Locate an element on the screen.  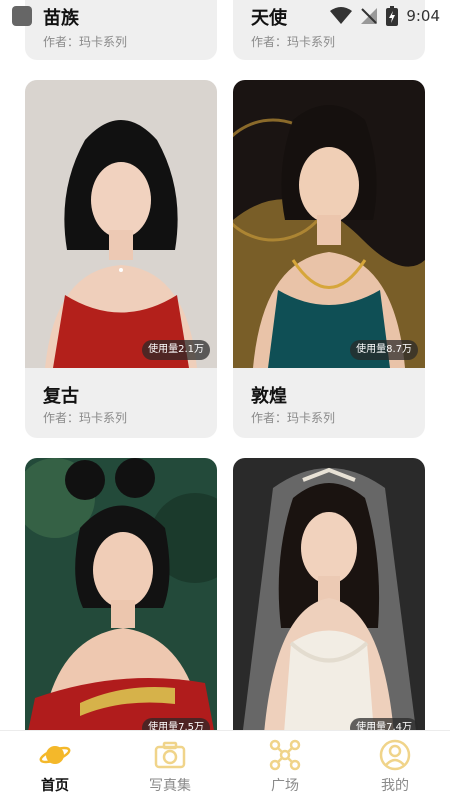
planet-icon is located at coordinates (55, 755).